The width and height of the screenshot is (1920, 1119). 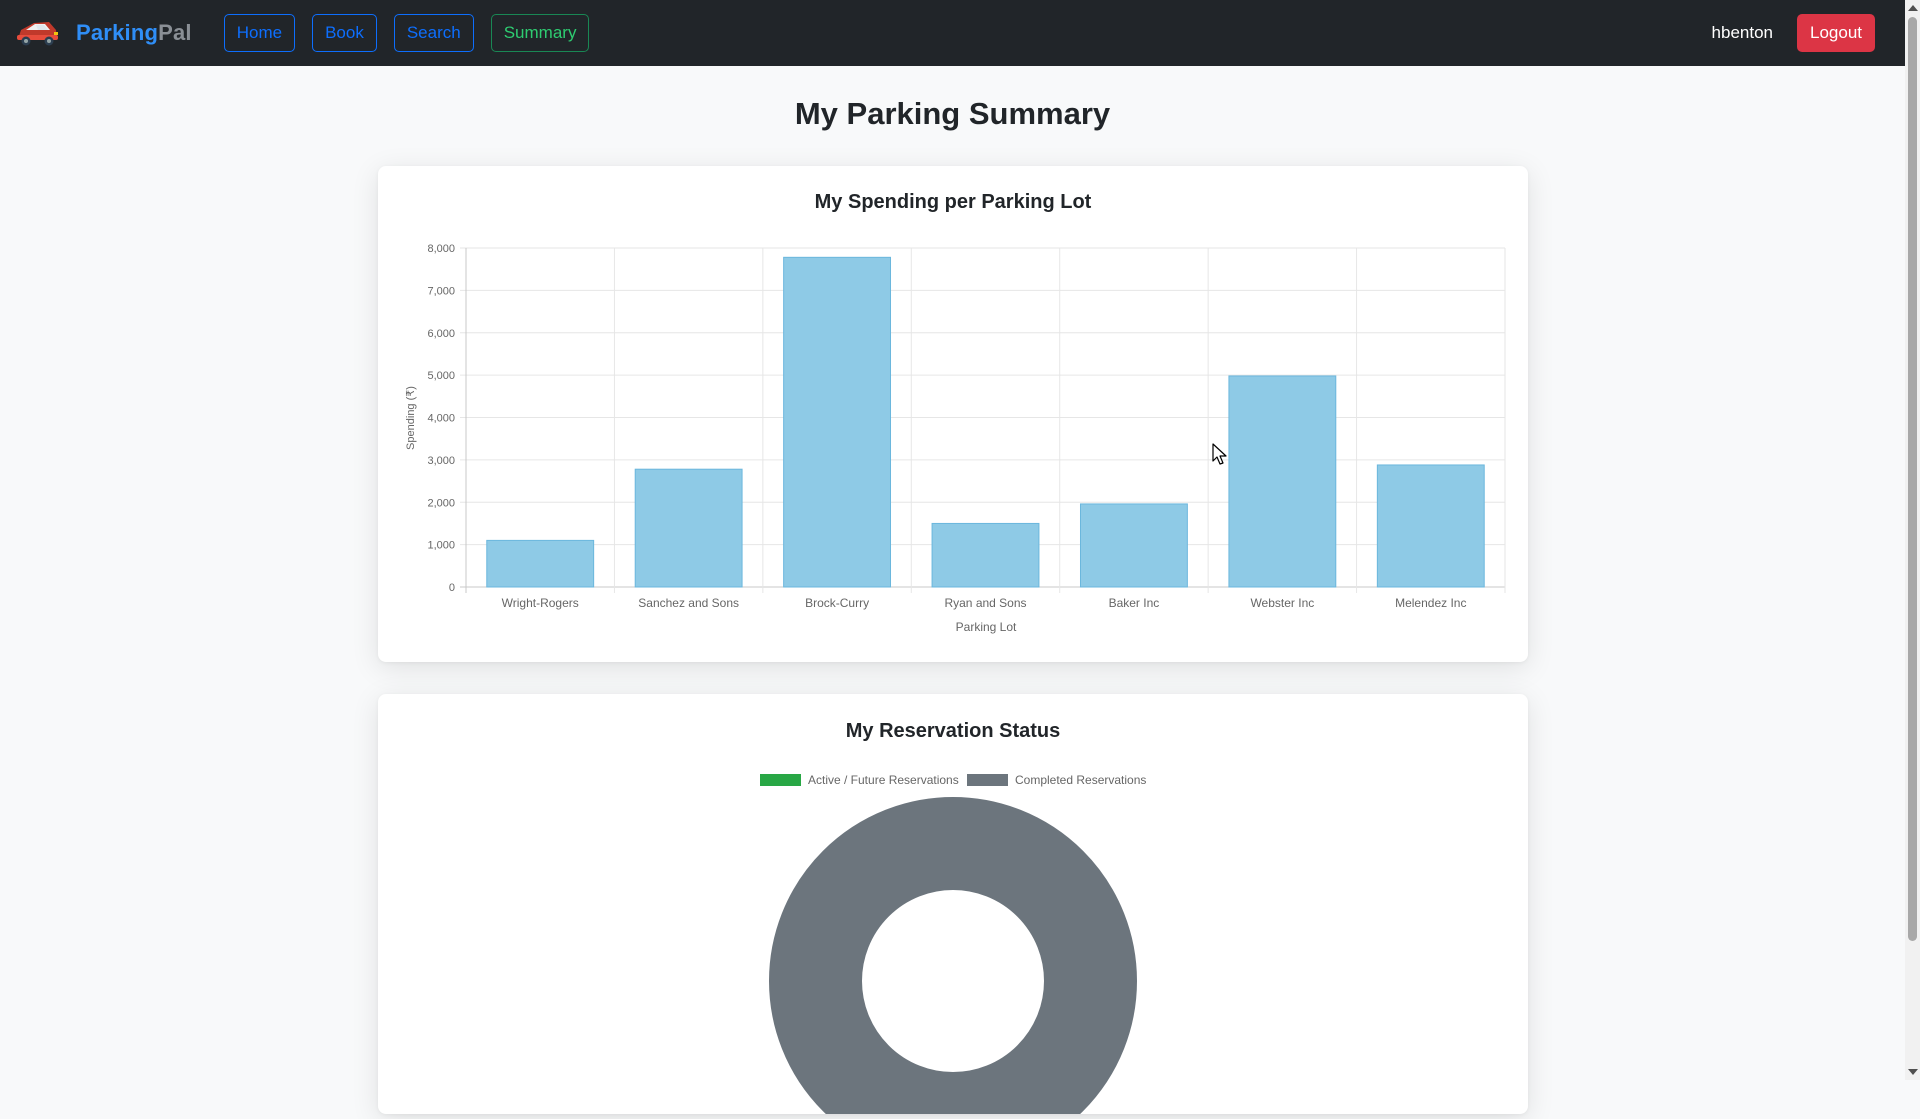 I want to click on x-tick-label: Webster Inc, so click(x=1282, y=603).